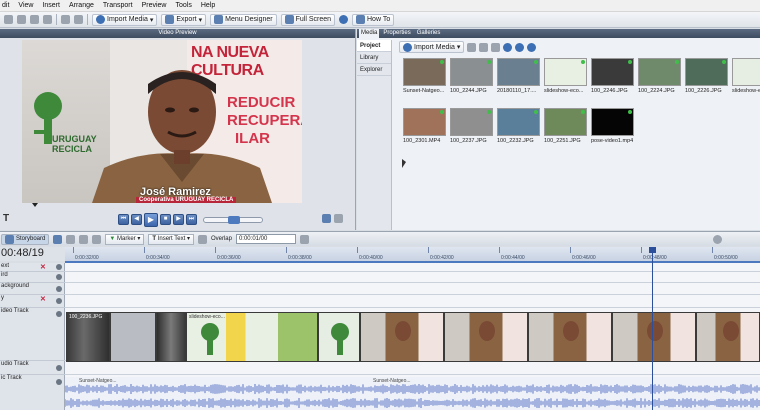 This screenshot has width=760, height=410. I want to click on undo-icon, so click(65, 19).